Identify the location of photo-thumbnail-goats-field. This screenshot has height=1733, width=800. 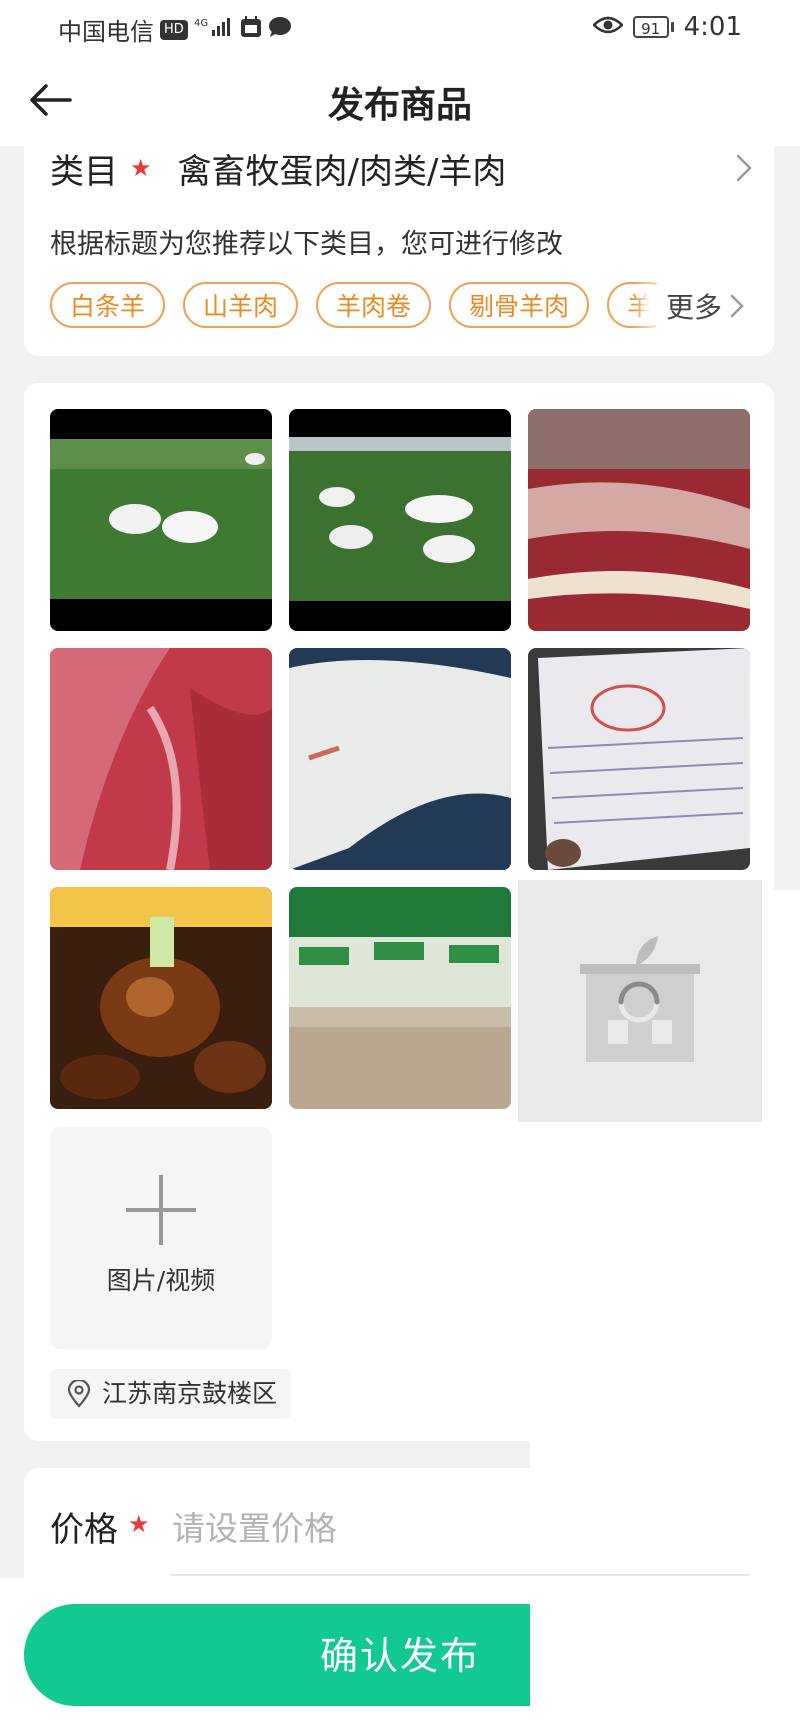
(161, 520).